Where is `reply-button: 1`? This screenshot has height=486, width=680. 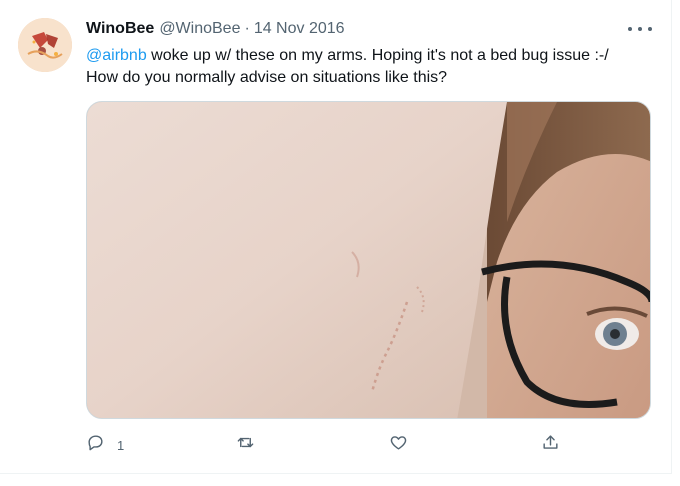 reply-button: 1 is located at coordinates (105, 445).